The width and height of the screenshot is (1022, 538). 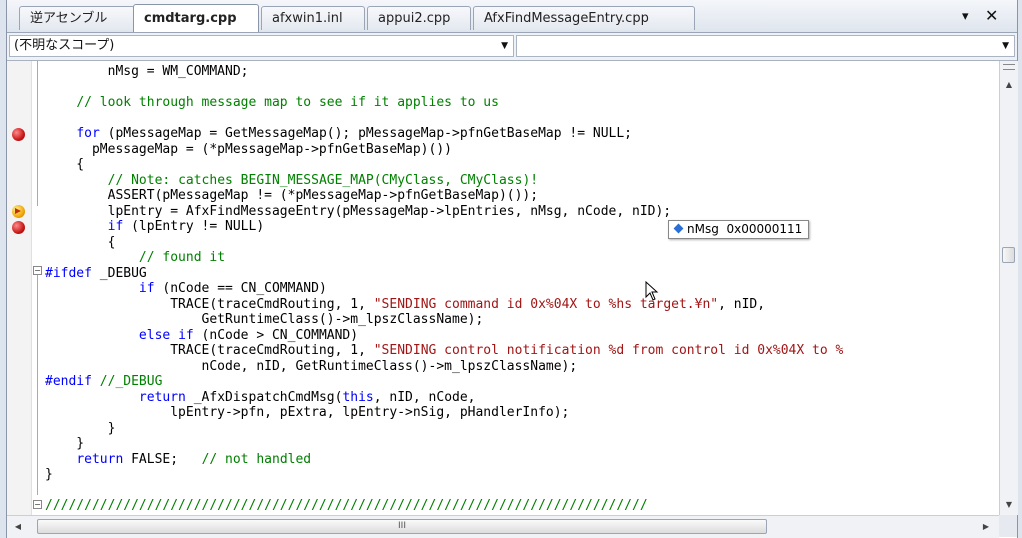 What do you see at coordinates (965, 16) in the screenshot?
I see `tab-list-dropdown-icon: ▾` at bounding box center [965, 16].